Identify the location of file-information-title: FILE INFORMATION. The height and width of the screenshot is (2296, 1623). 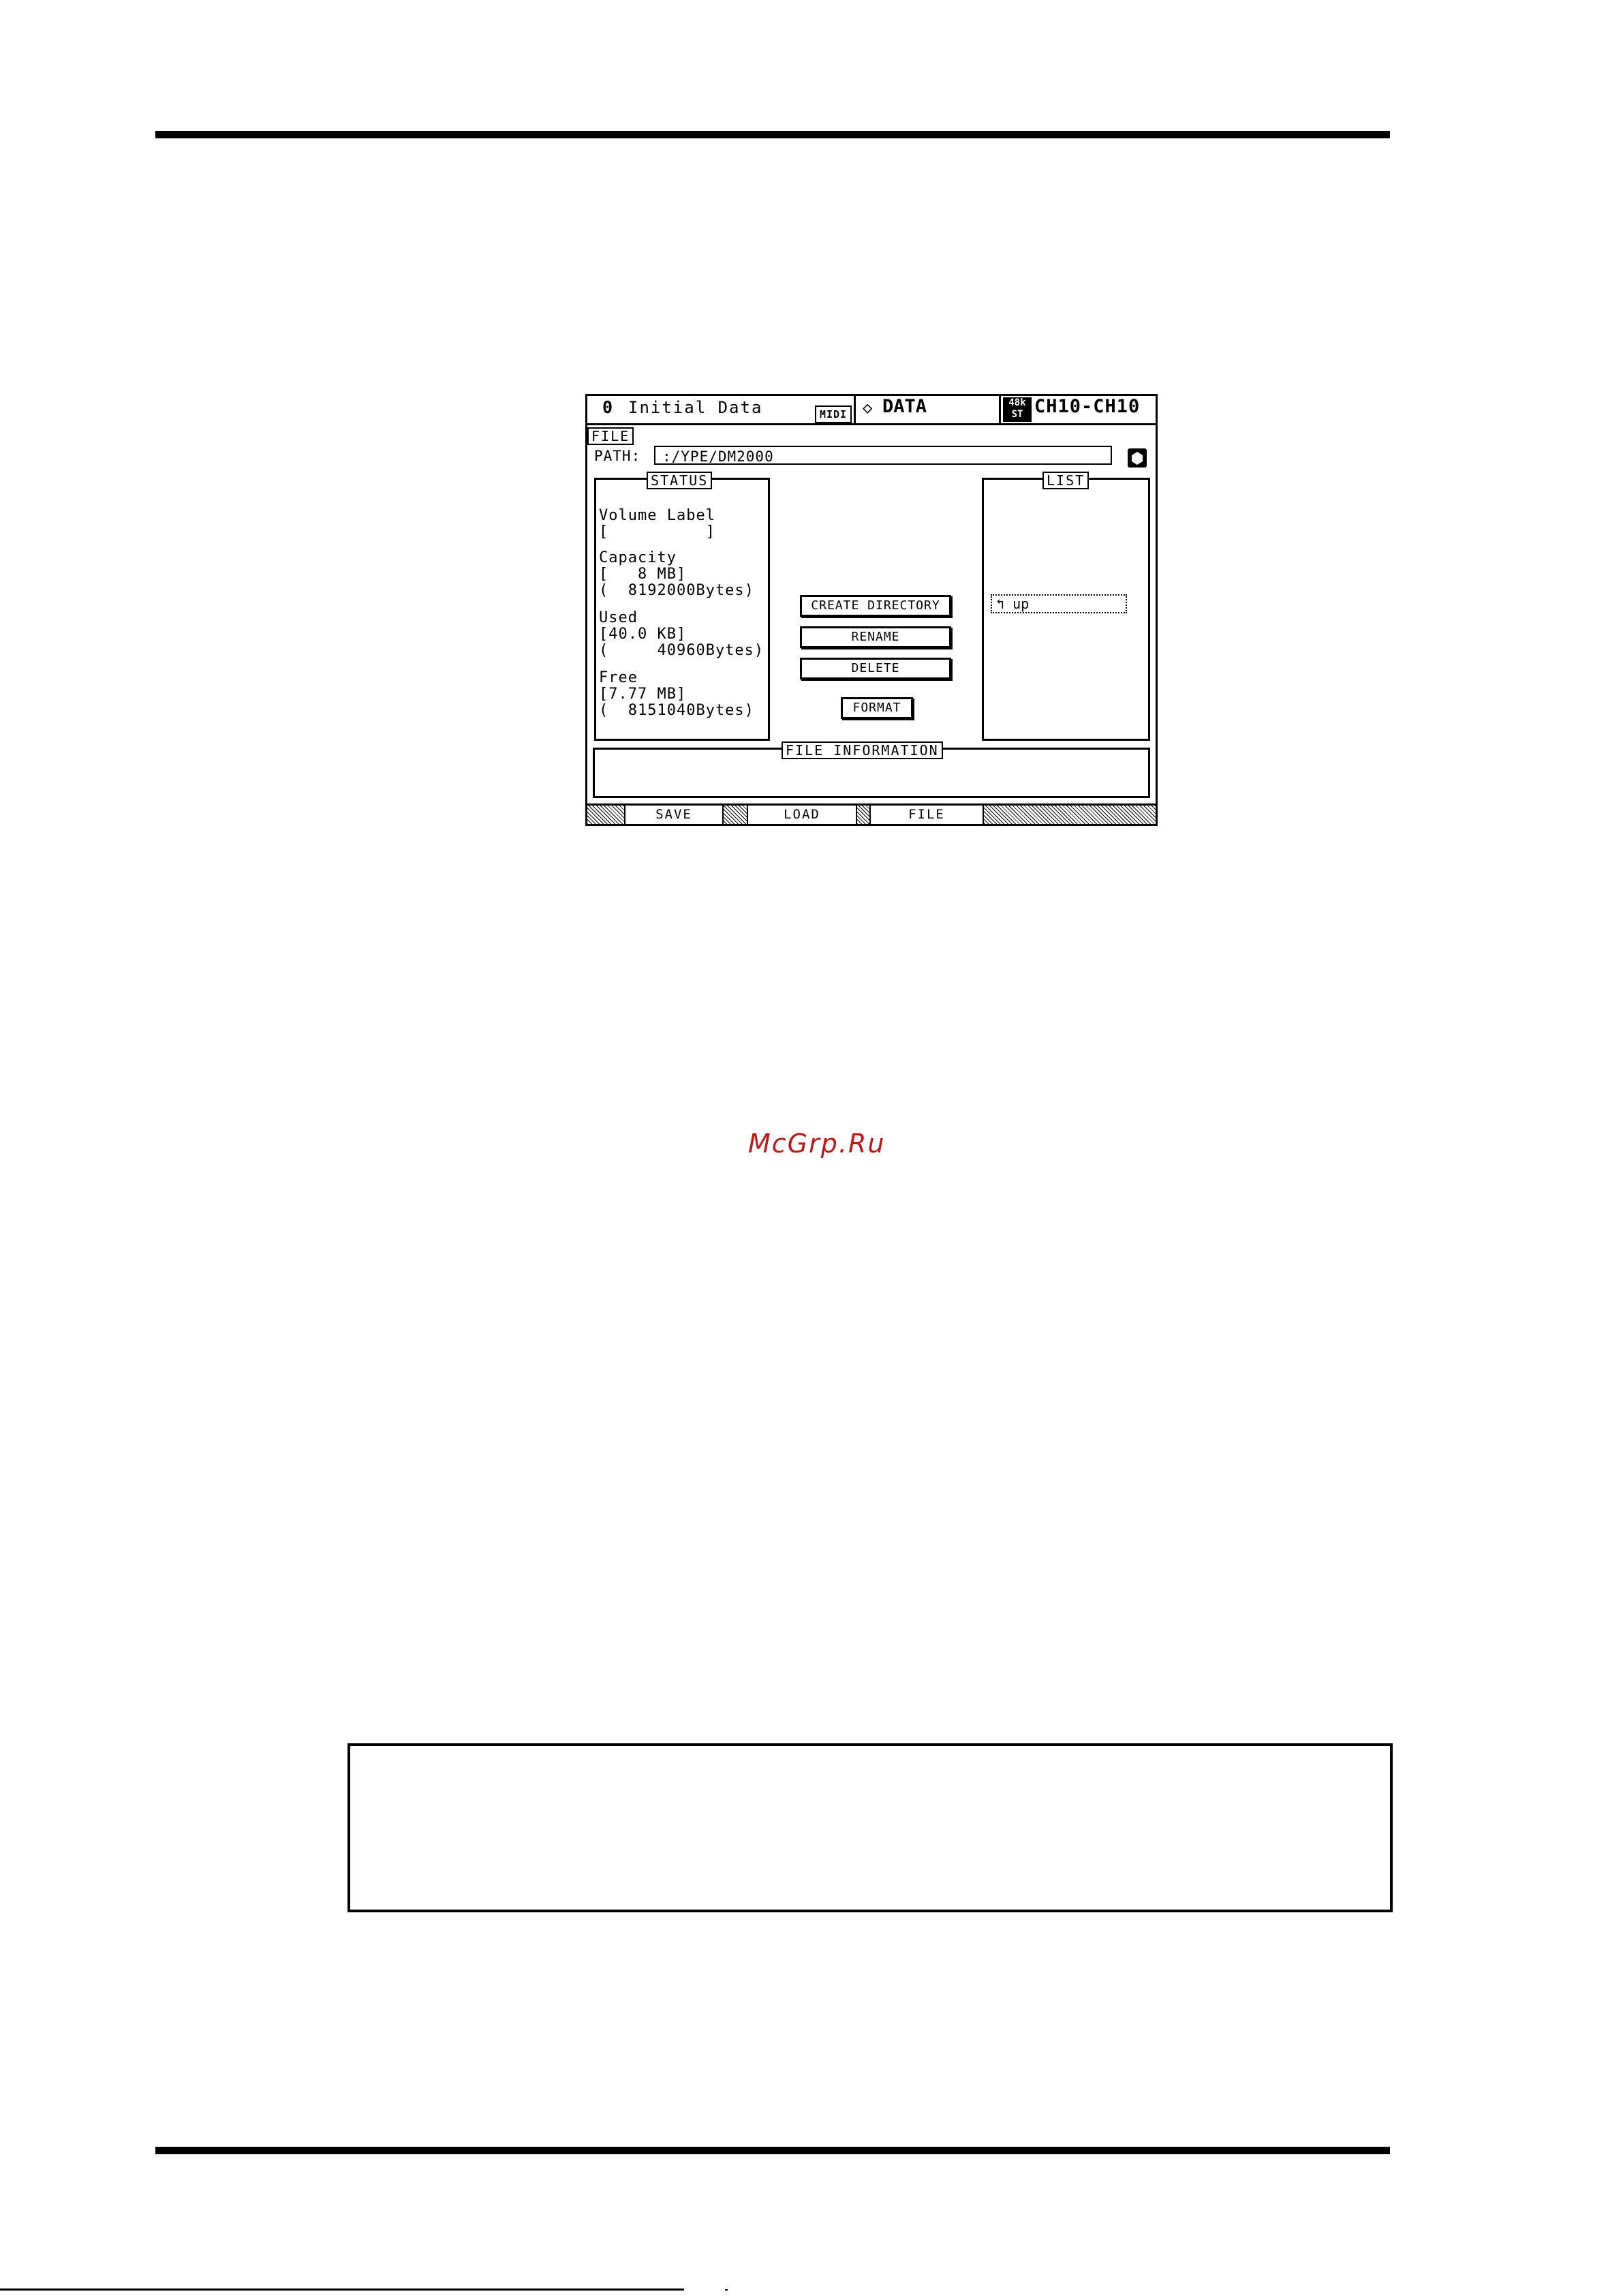
(862, 750).